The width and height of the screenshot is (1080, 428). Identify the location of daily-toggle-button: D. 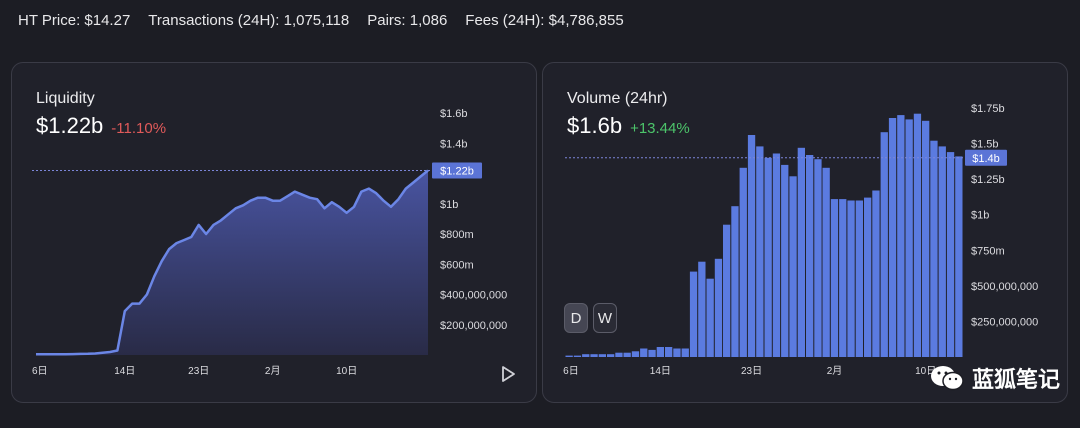
(576, 318).